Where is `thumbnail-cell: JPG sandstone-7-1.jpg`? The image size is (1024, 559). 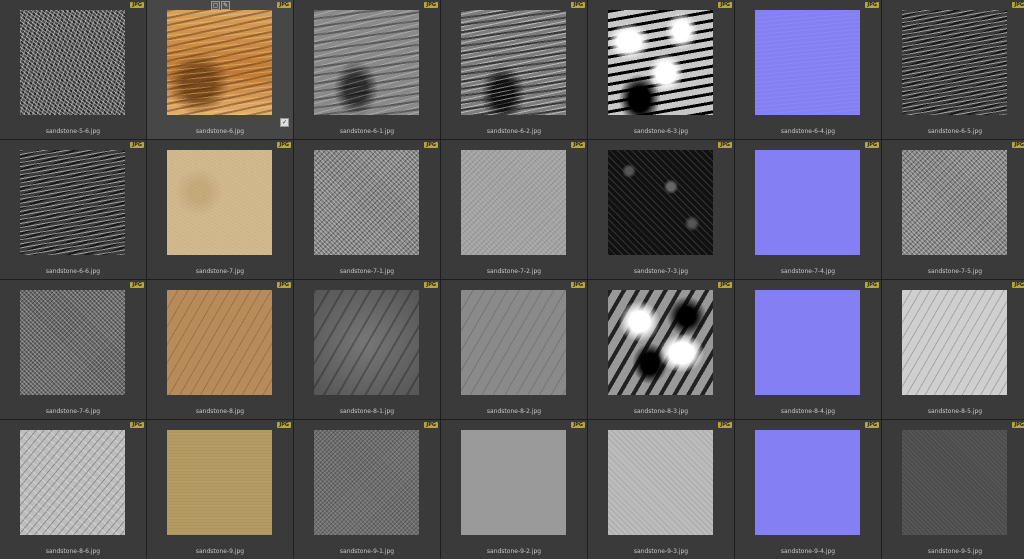
thumbnail-cell: JPG sandstone-7-1.jpg is located at coordinates (367, 209).